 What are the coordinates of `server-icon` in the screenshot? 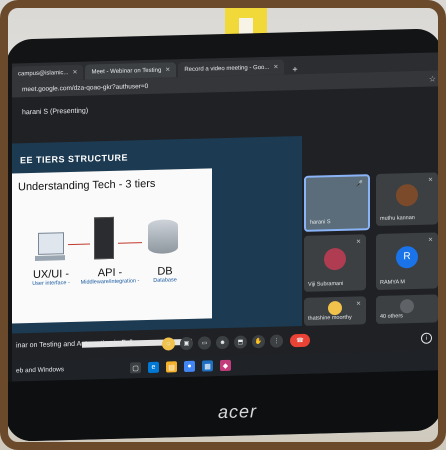 It's located at (104, 238).